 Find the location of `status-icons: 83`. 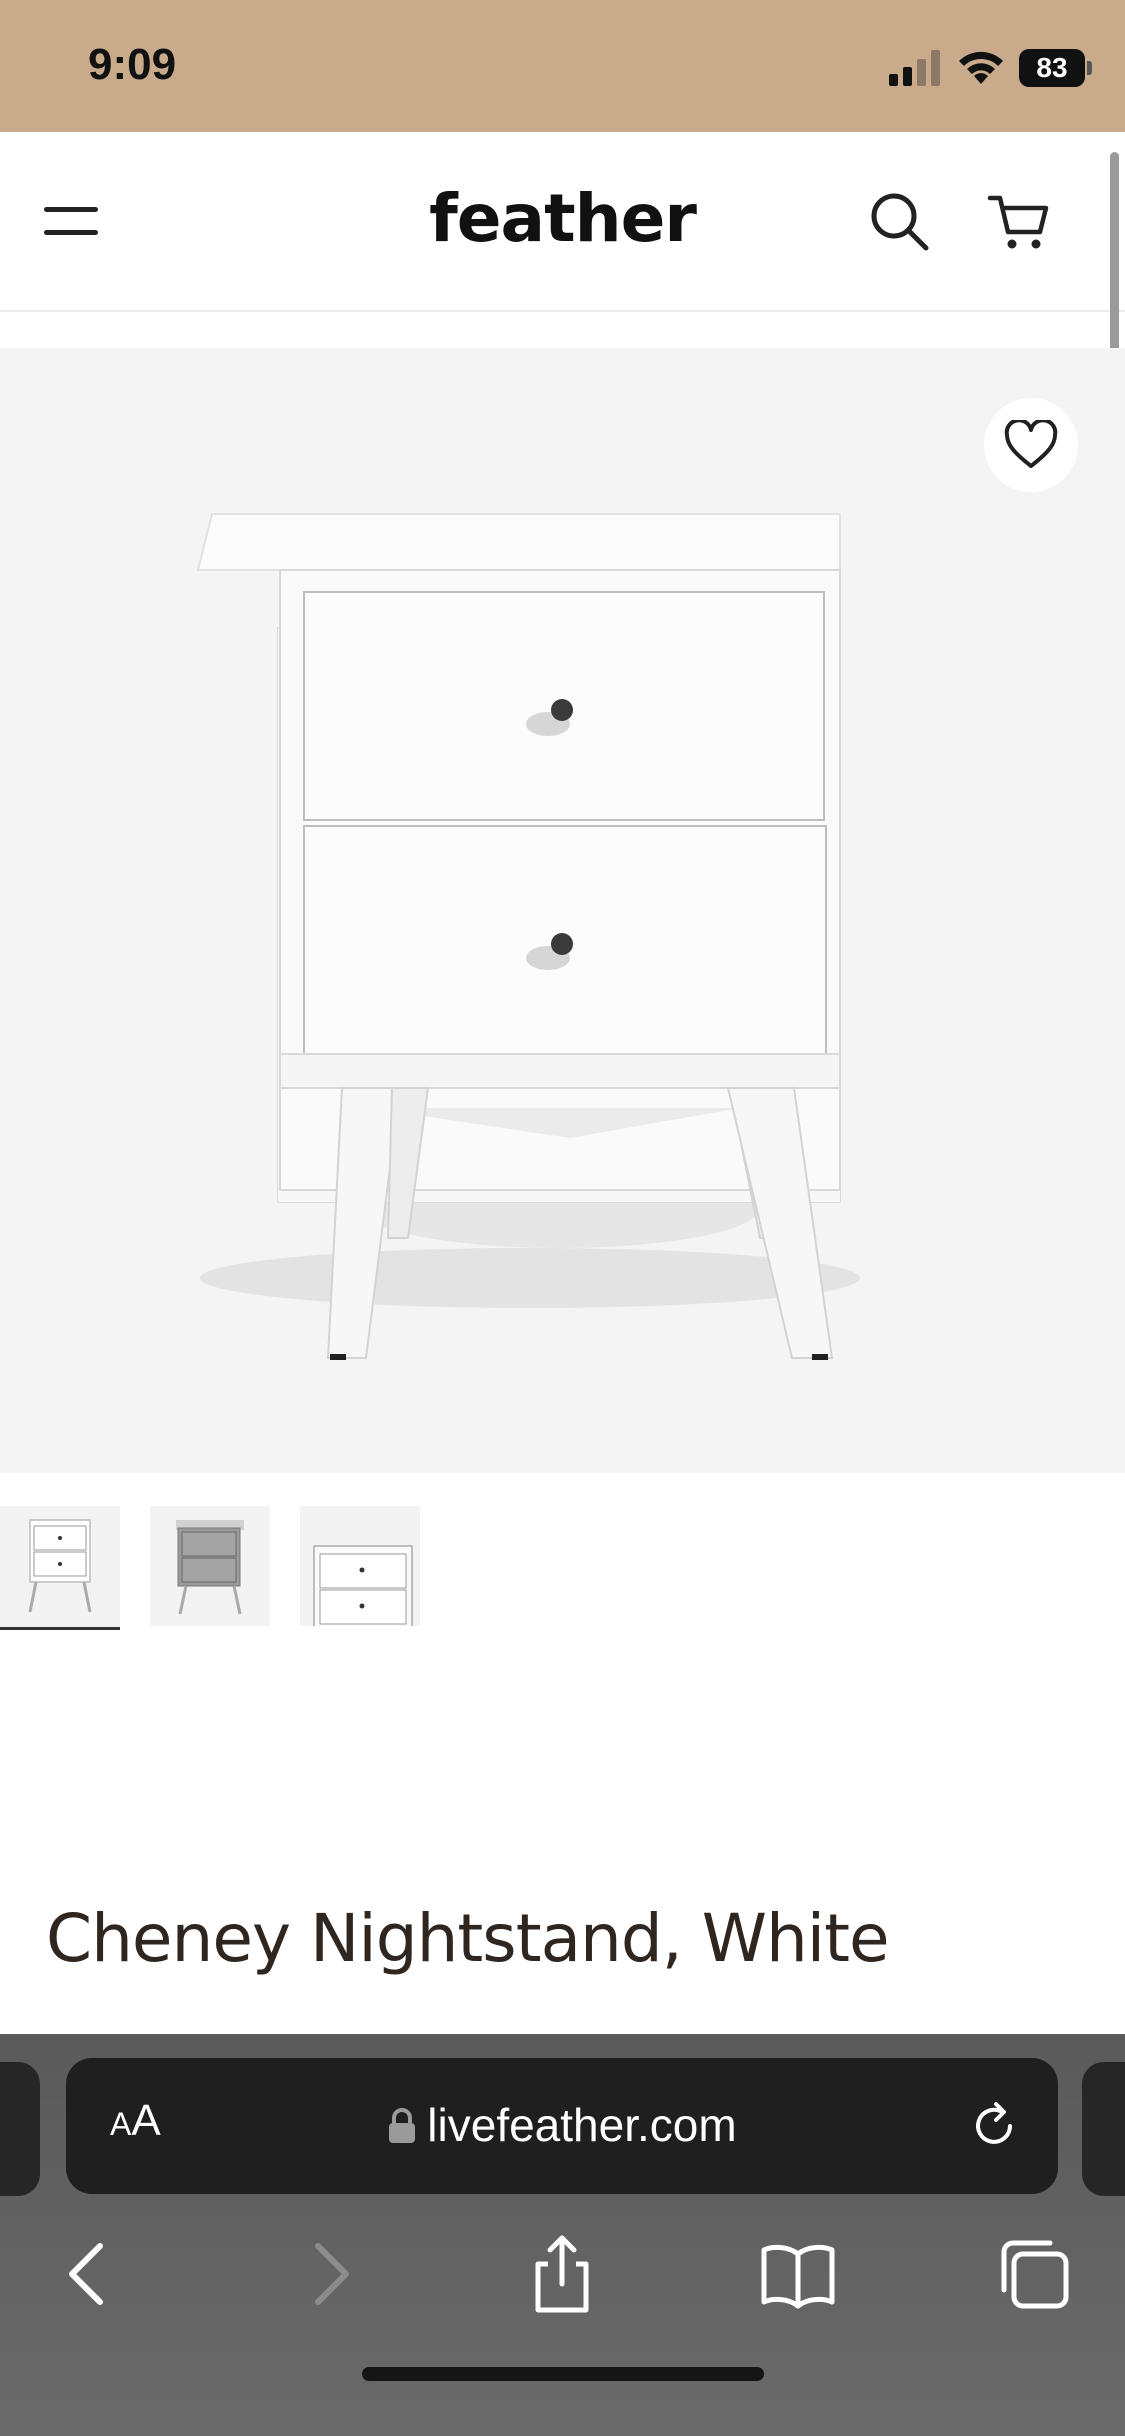

status-icons: 83 is located at coordinates (990, 68).